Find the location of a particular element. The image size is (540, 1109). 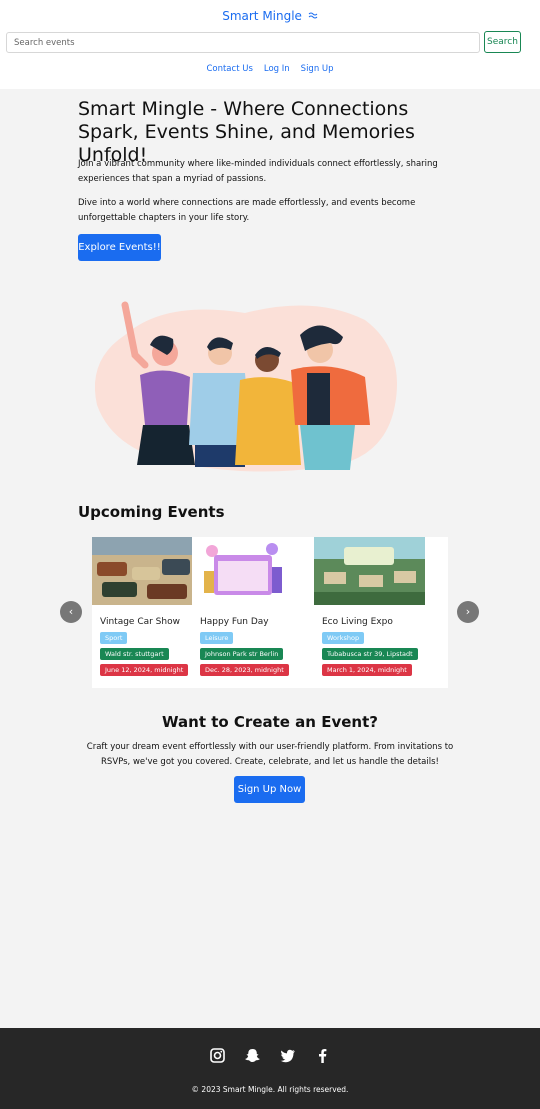

event-name: Eco Living Expo is located at coordinates (357, 622).